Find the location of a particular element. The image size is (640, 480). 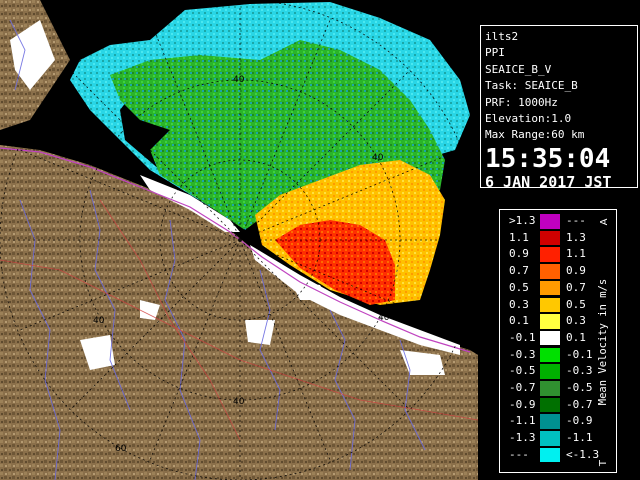

legend-row: -1.3 -1.1 is located at coordinates (550, 438).